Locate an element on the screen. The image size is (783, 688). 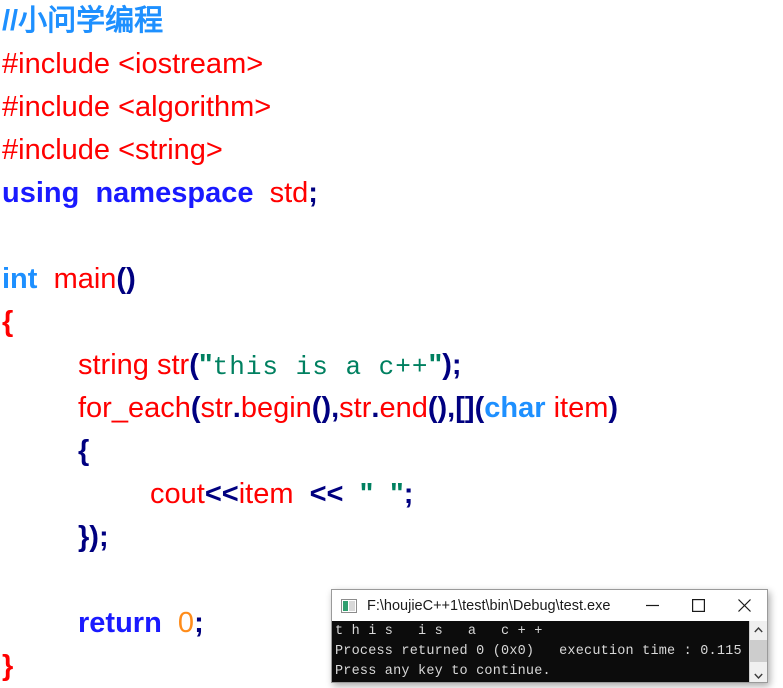
close-icon is located at coordinates (744, 605).